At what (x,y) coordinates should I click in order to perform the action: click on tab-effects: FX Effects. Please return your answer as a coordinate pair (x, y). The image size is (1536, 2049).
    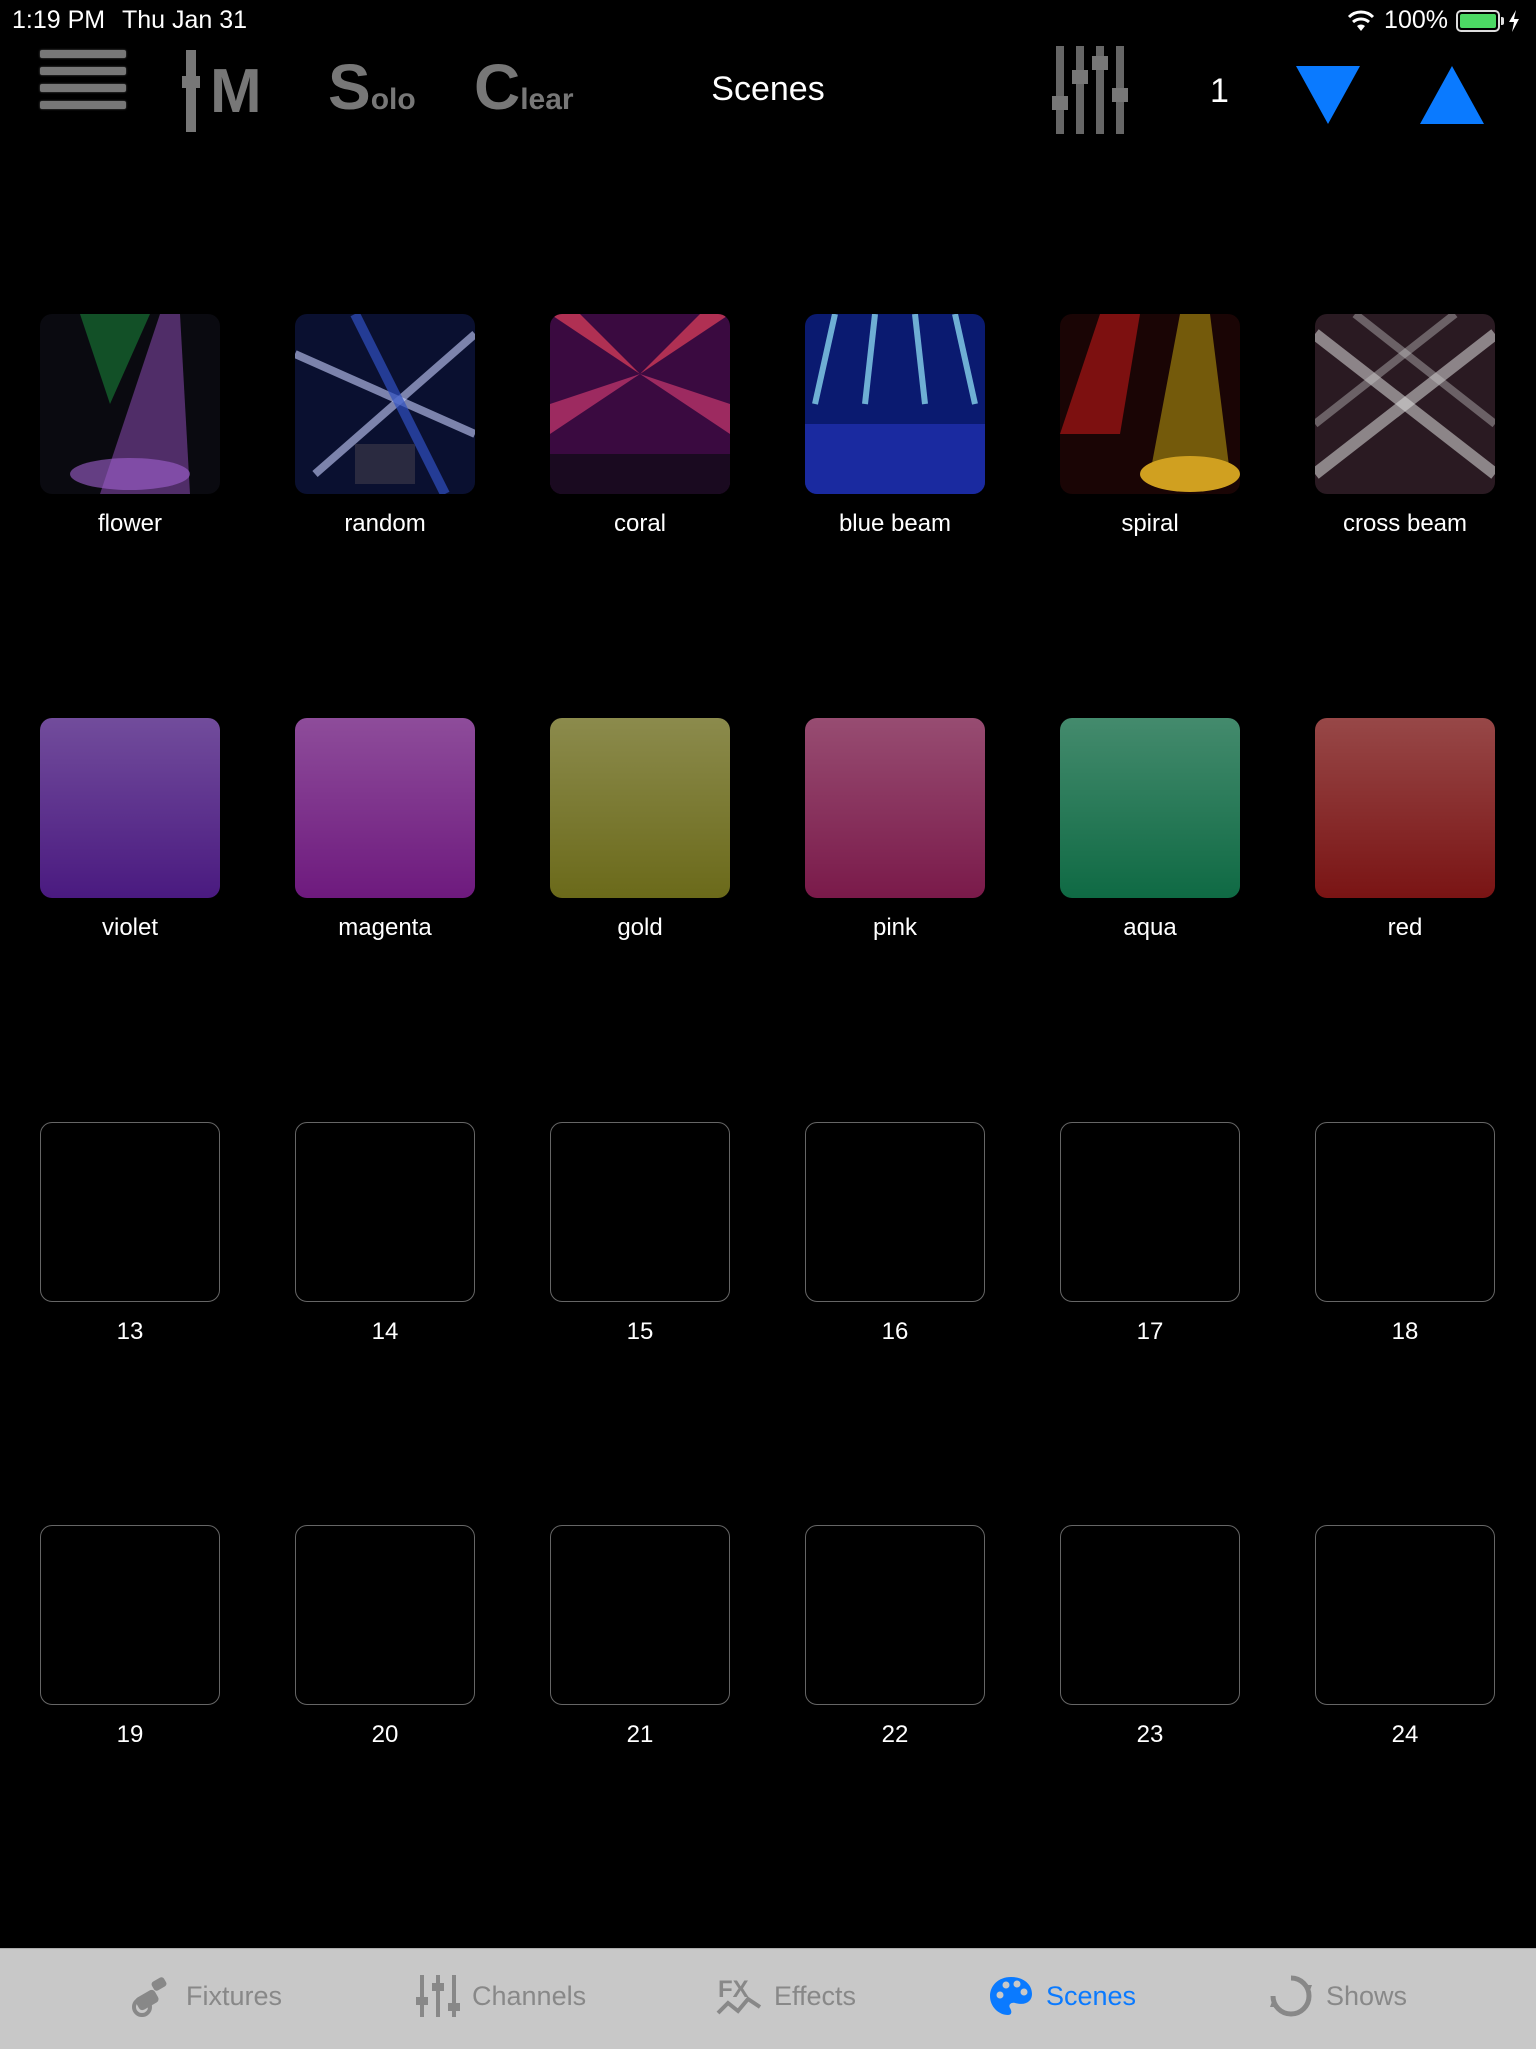
    Looking at the image, I should click on (786, 1996).